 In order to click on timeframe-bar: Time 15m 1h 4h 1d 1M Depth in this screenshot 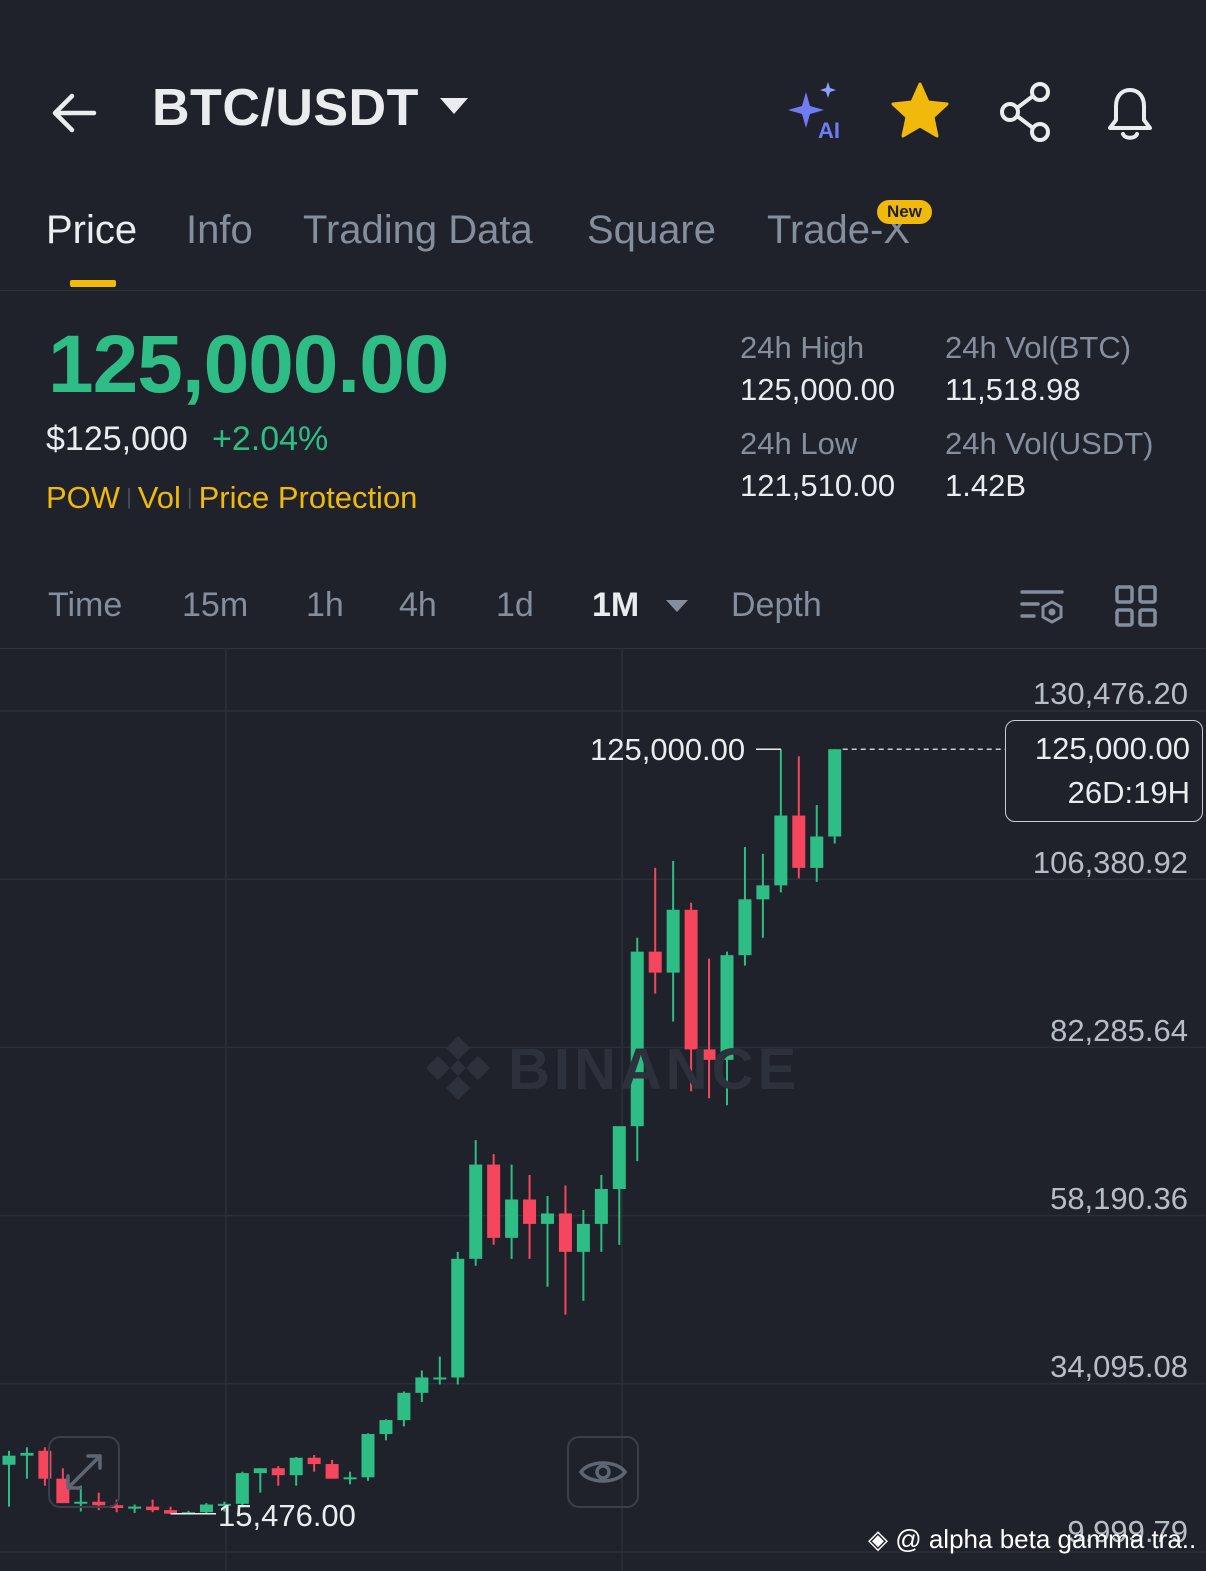, I will do `click(603, 609)`.